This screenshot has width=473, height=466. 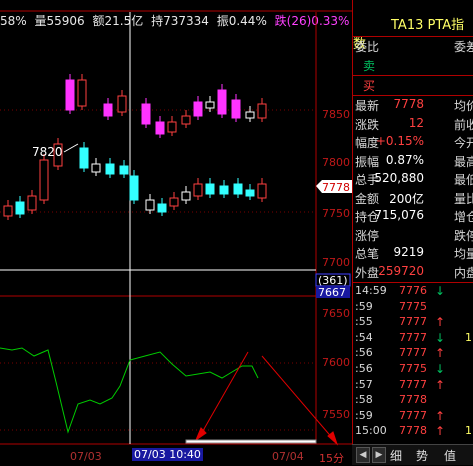 I want to click on tick-row: :56 7775 ↓, so click(x=412, y=370).